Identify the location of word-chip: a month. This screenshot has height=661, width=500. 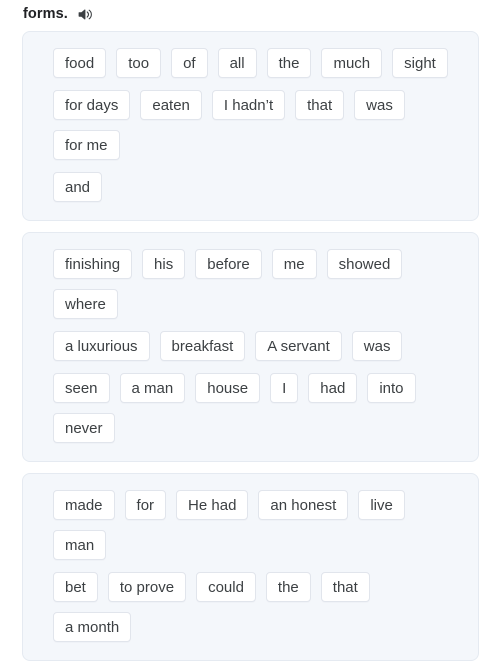
(92, 627).